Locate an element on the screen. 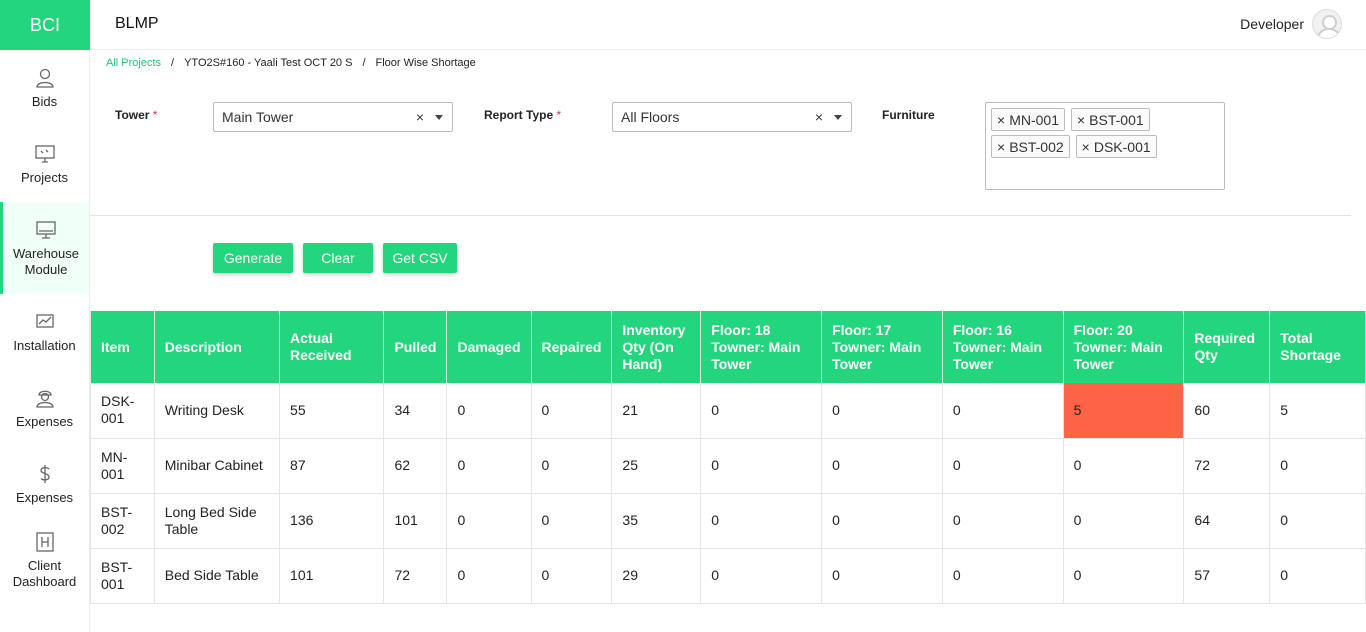 The height and width of the screenshot is (632, 1366). breadcrumb-current-page: Floor Wise Shortage is located at coordinates (425, 63).